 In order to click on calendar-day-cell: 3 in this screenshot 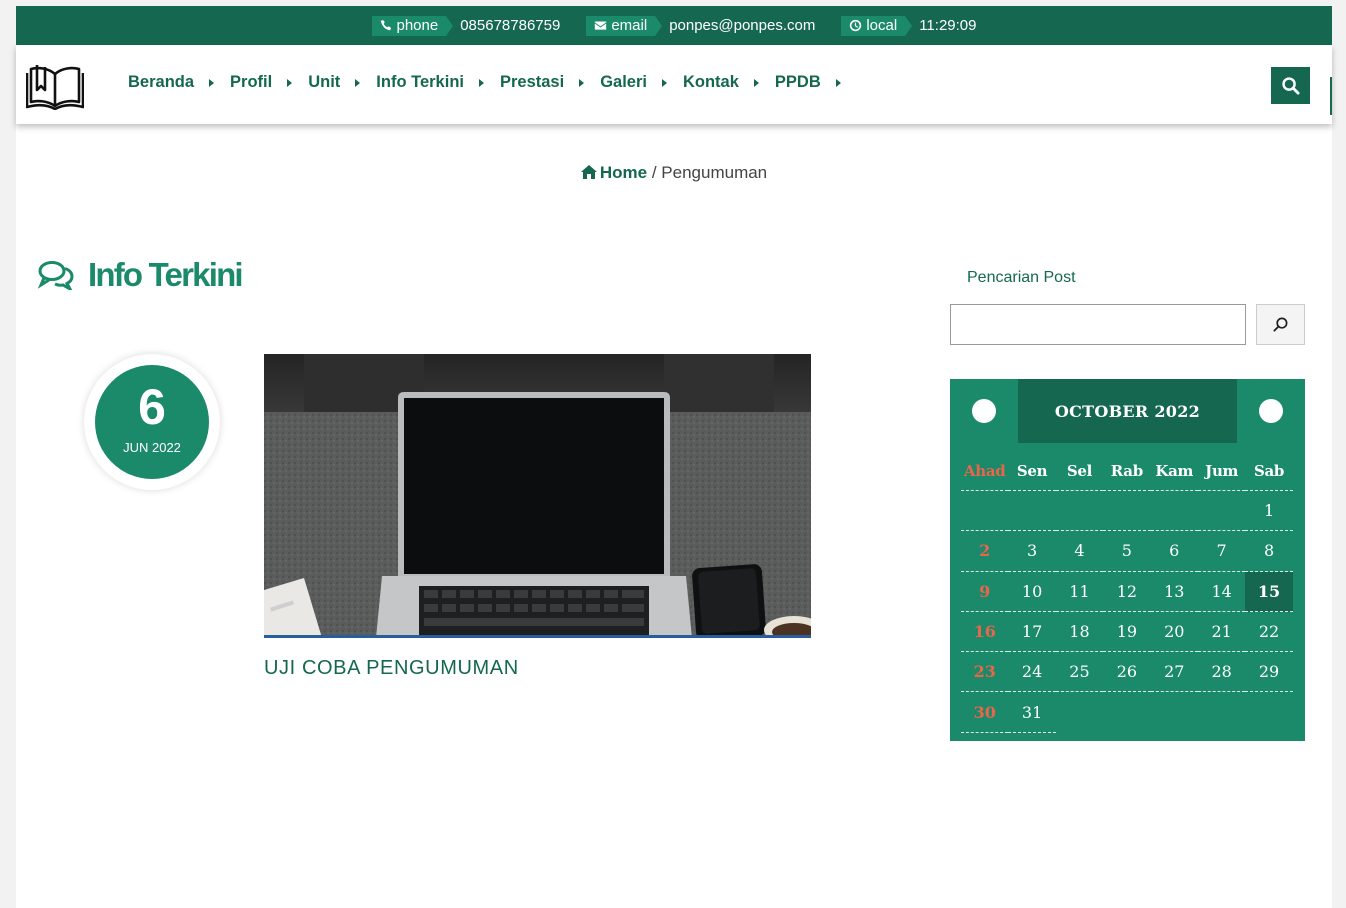, I will do `click(1032, 551)`.